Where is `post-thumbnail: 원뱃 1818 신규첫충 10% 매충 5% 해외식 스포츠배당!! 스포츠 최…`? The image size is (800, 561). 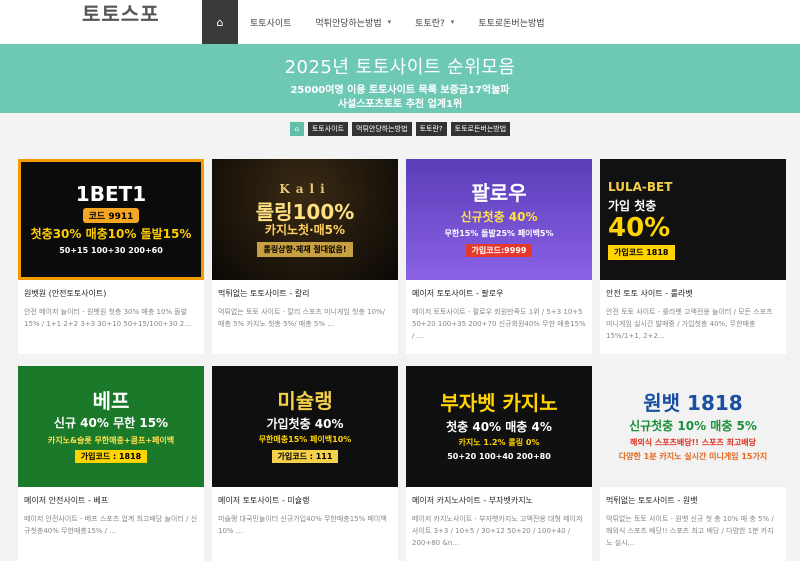
post-thumbnail: 원뱃 1818 신규첫충 10% 매충 5% 해외식 스포츠배당!! 스포츠 최… is located at coordinates (693, 426).